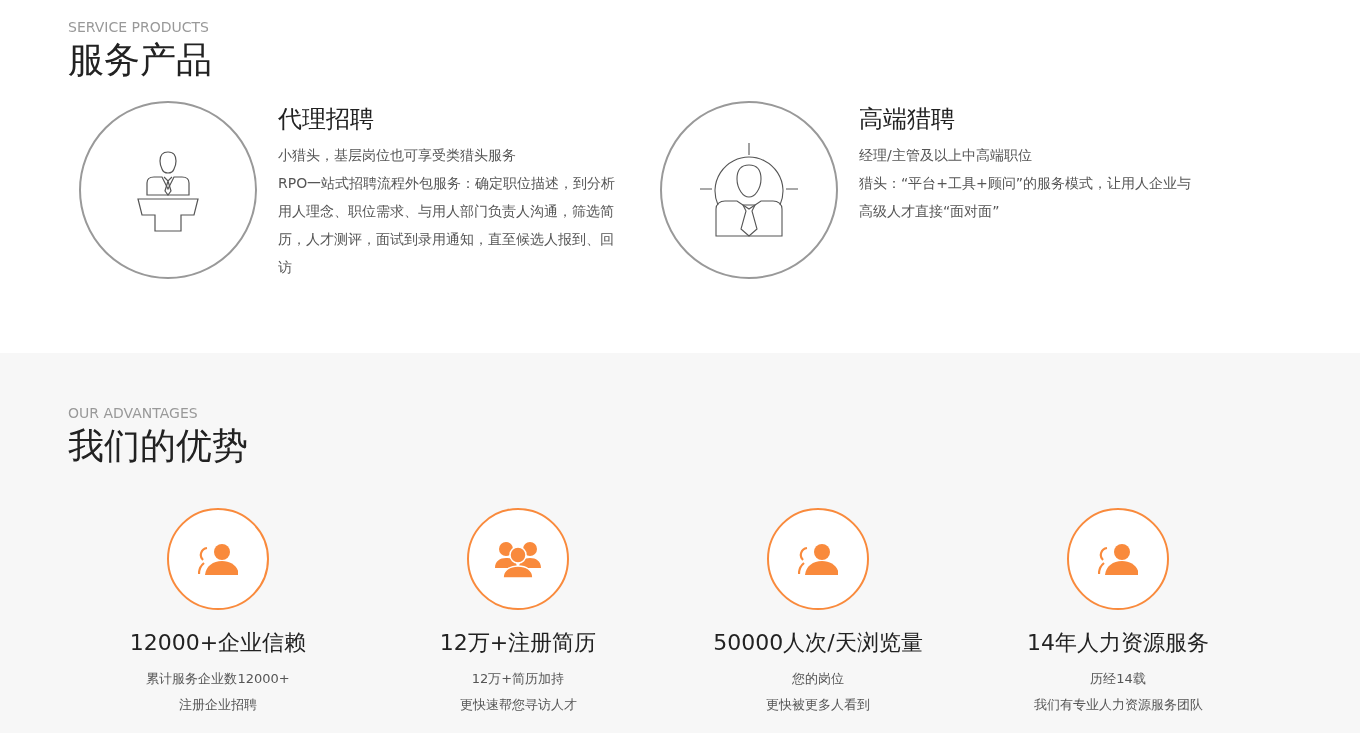  What do you see at coordinates (139, 27) in the screenshot?
I see `section-eyebrow: SERVICE PRODUCTS` at bounding box center [139, 27].